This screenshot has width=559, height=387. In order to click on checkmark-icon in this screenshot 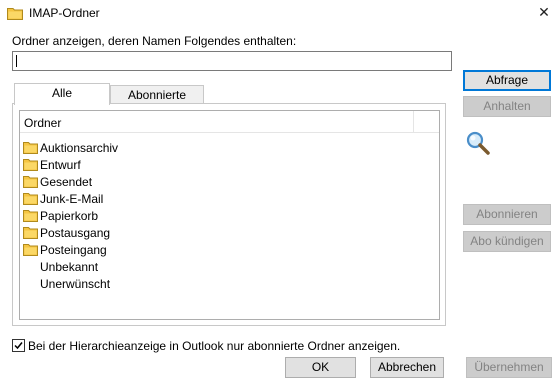, I will do `click(18, 346)`.